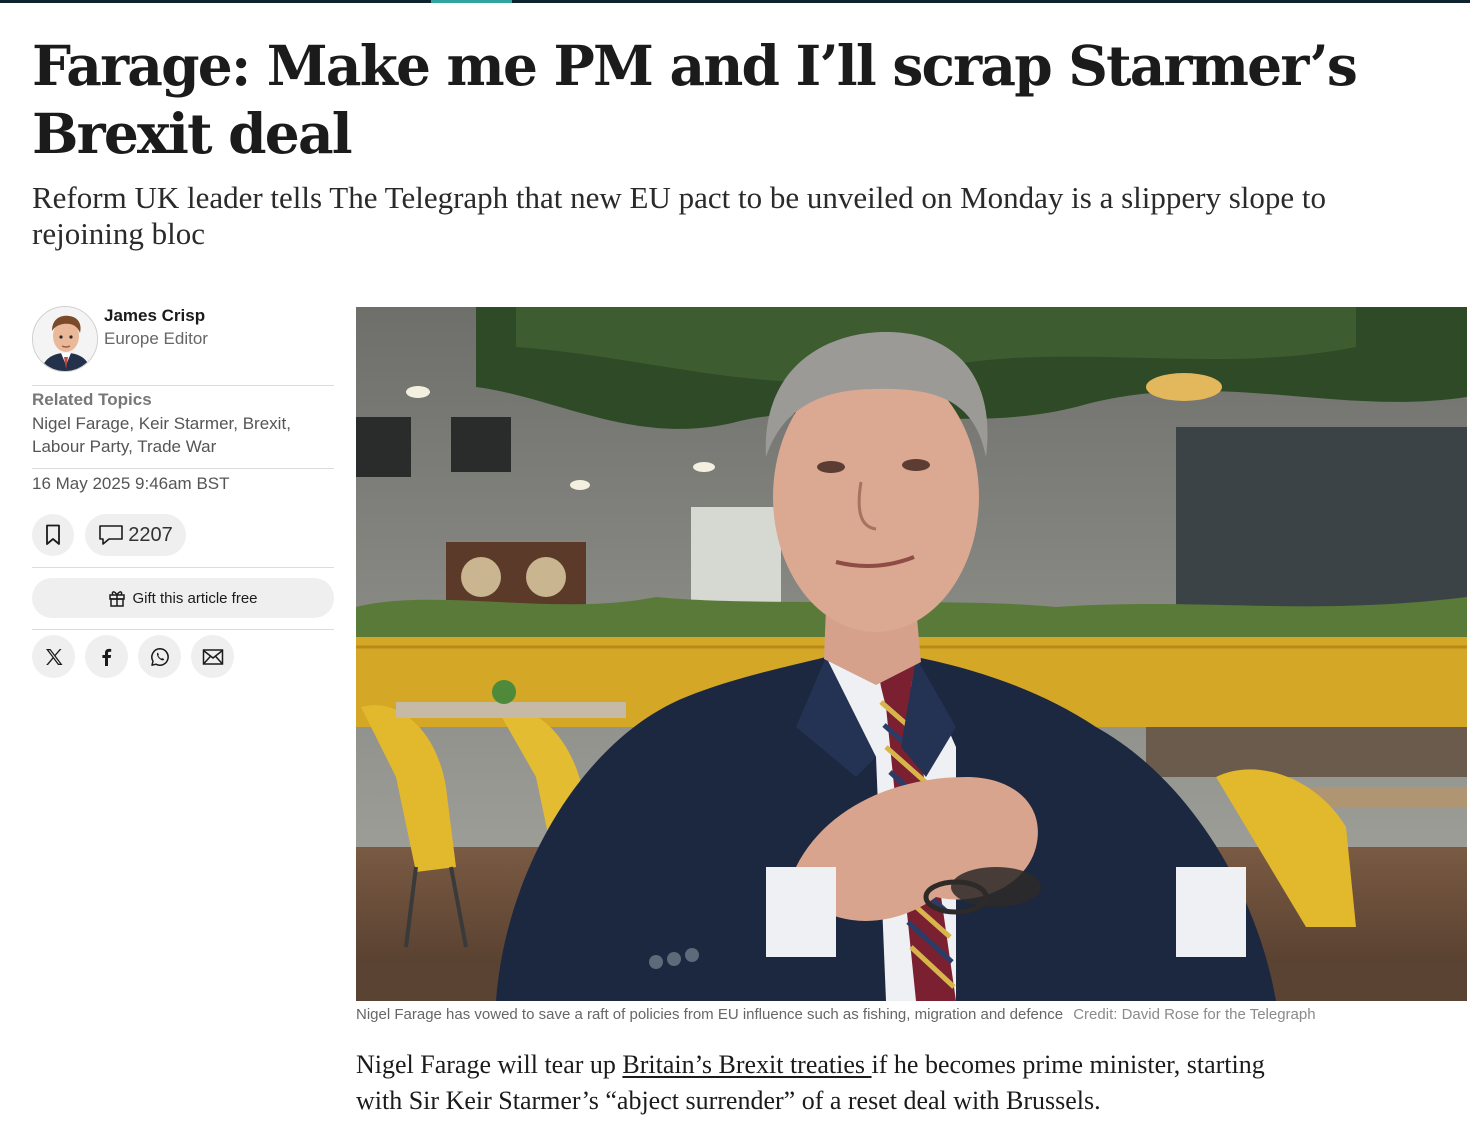 Image resolution: width=1470 pixels, height=1130 pixels. What do you see at coordinates (80, 446) in the screenshot?
I see `topic-link: Labour Party` at bounding box center [80, 446].